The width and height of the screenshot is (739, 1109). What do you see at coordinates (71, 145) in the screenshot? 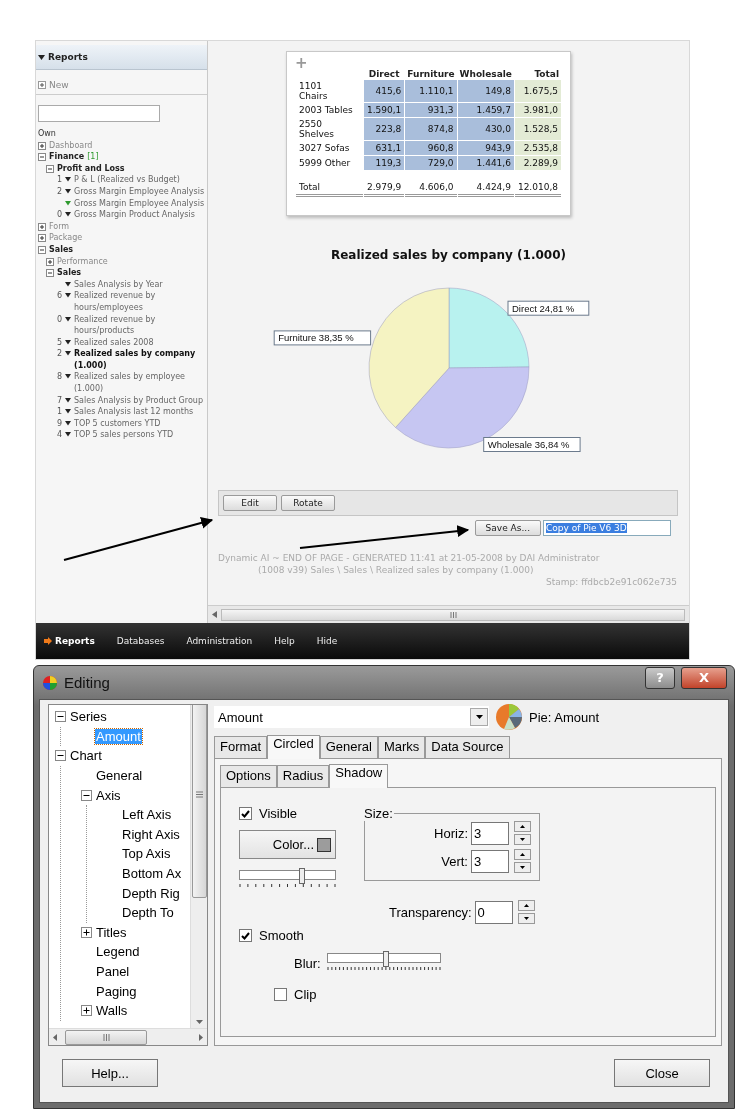
I see `folder-label: Dashboard` at bounding box center [71, 145].